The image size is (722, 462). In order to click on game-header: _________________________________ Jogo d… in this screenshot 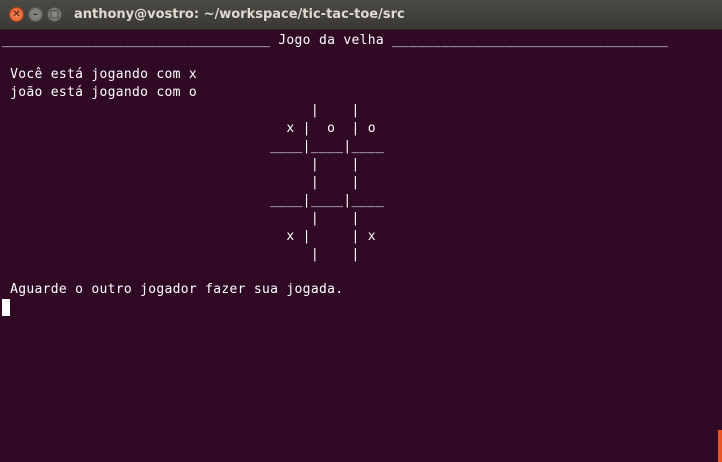, I will do `click(335, 40)`.